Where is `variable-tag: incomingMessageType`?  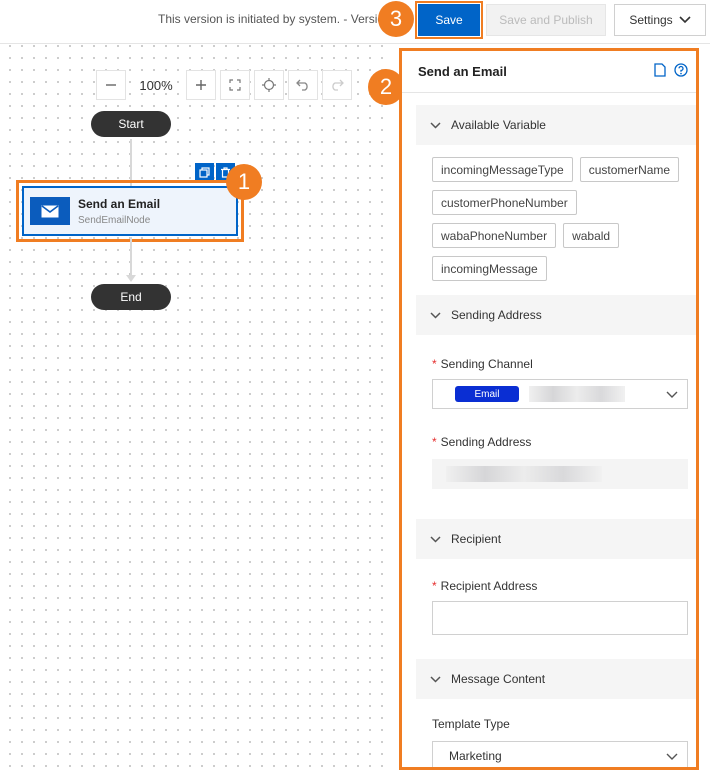
variable-tag: incomingMessageType is located at coordinates (502, 169).